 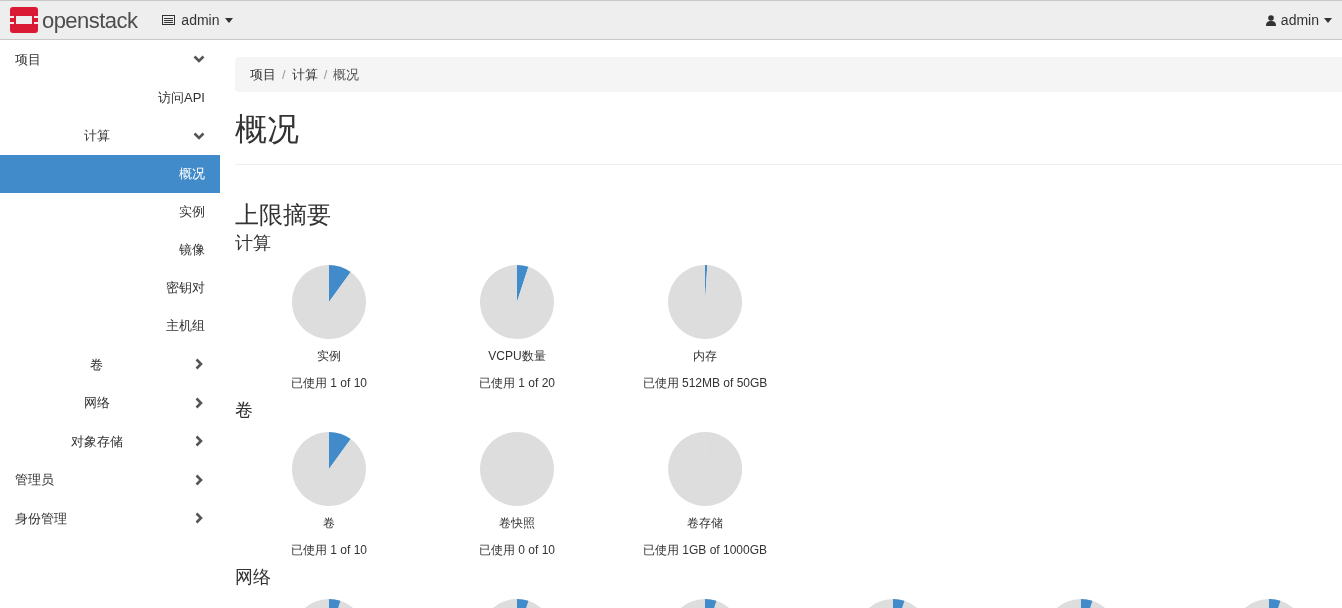 What do you see at coordinates (28, 59) in the screenshot?
I see `group-label: 项目` at bounding box center [28, 59].